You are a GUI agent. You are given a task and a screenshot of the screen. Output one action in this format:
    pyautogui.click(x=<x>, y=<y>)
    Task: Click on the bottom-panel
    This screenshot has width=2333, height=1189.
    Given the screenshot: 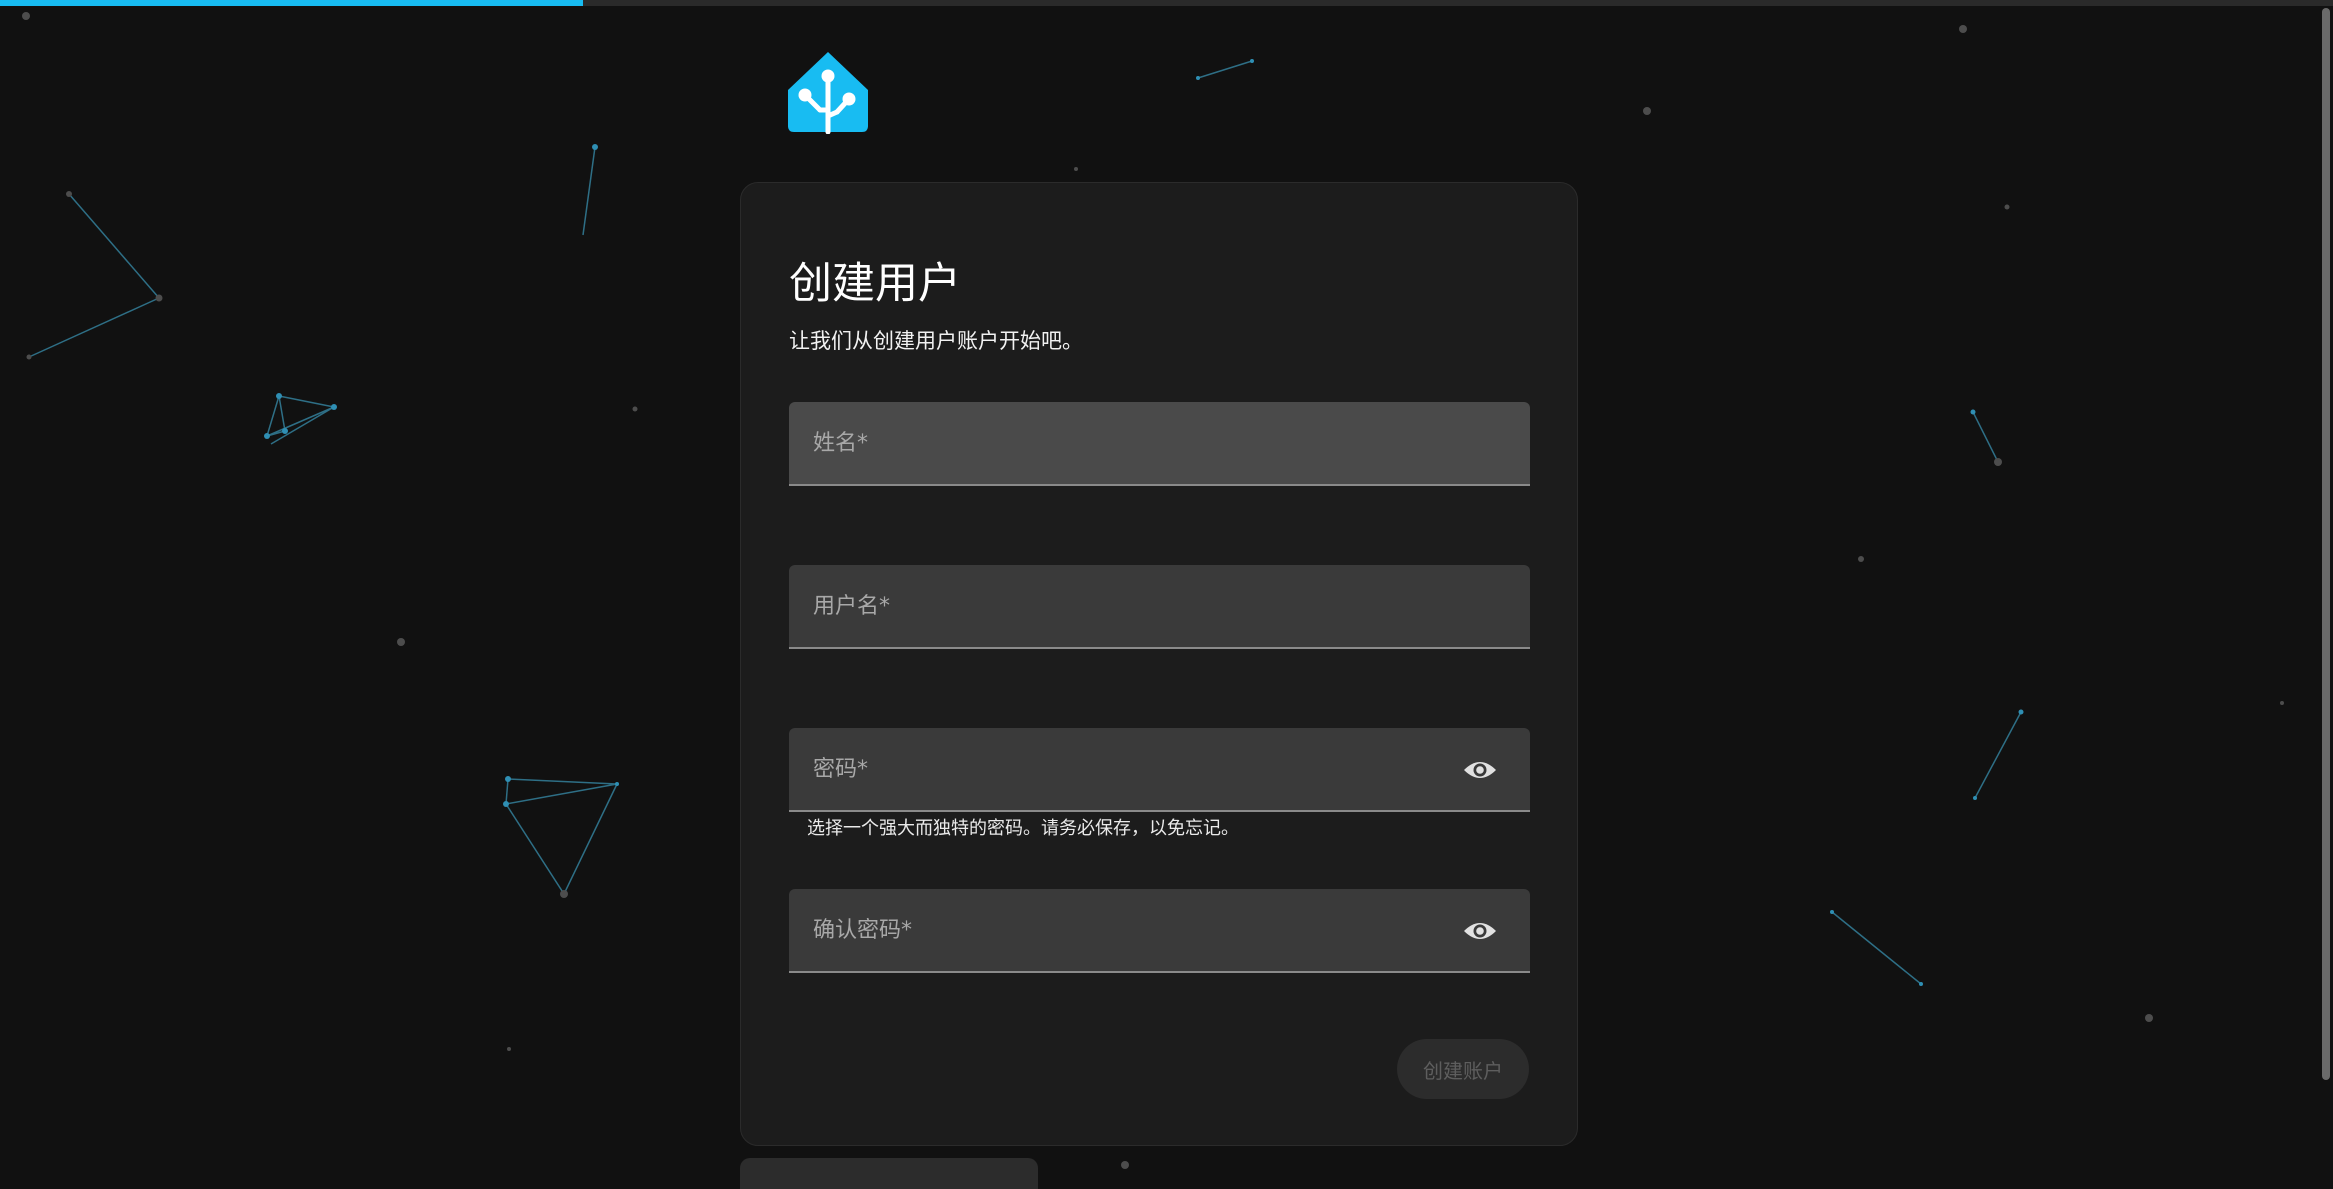 What is the action you would take?
    pyautogui.click(x=889, y=1173)
    